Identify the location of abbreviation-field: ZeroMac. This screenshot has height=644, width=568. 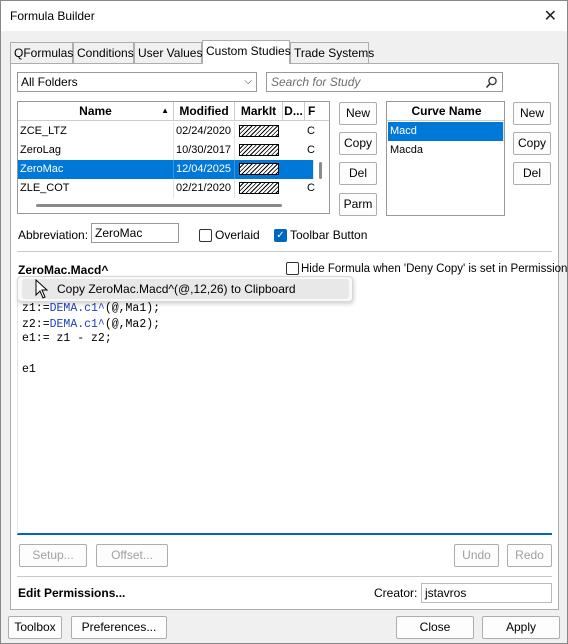
(135, 233).